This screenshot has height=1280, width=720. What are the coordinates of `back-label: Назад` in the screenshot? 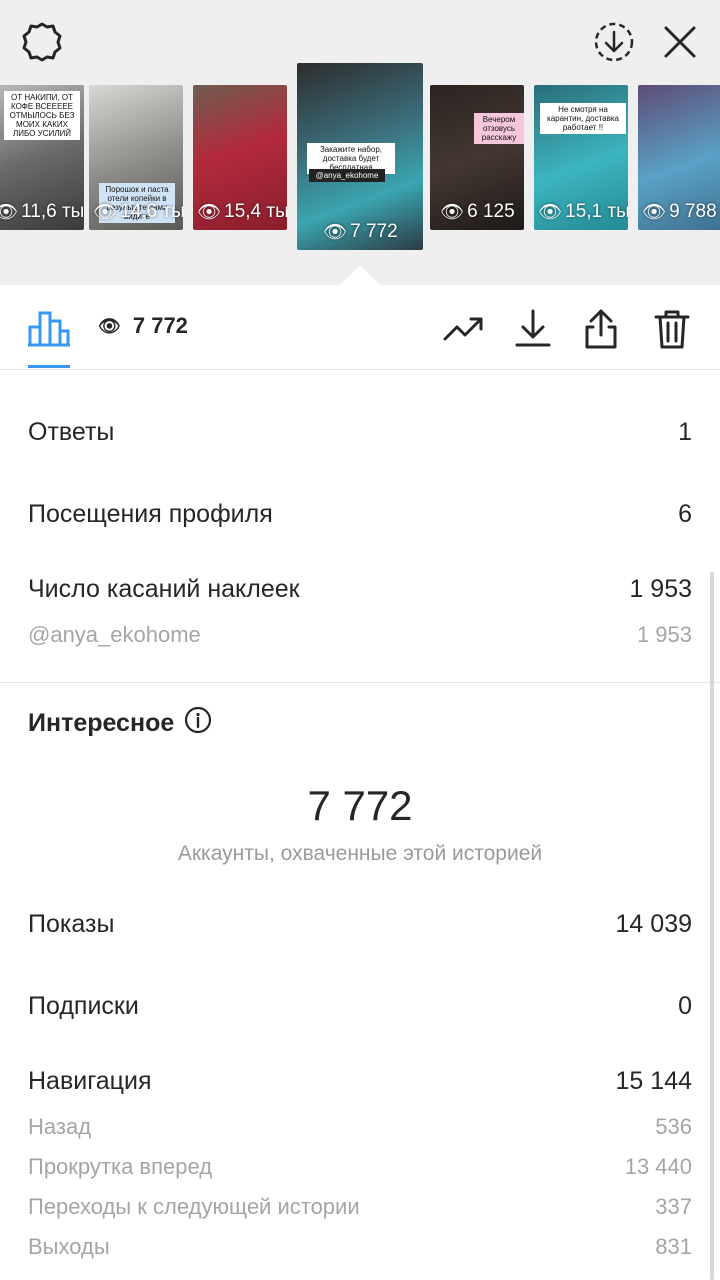 It's located at (60, 1126).